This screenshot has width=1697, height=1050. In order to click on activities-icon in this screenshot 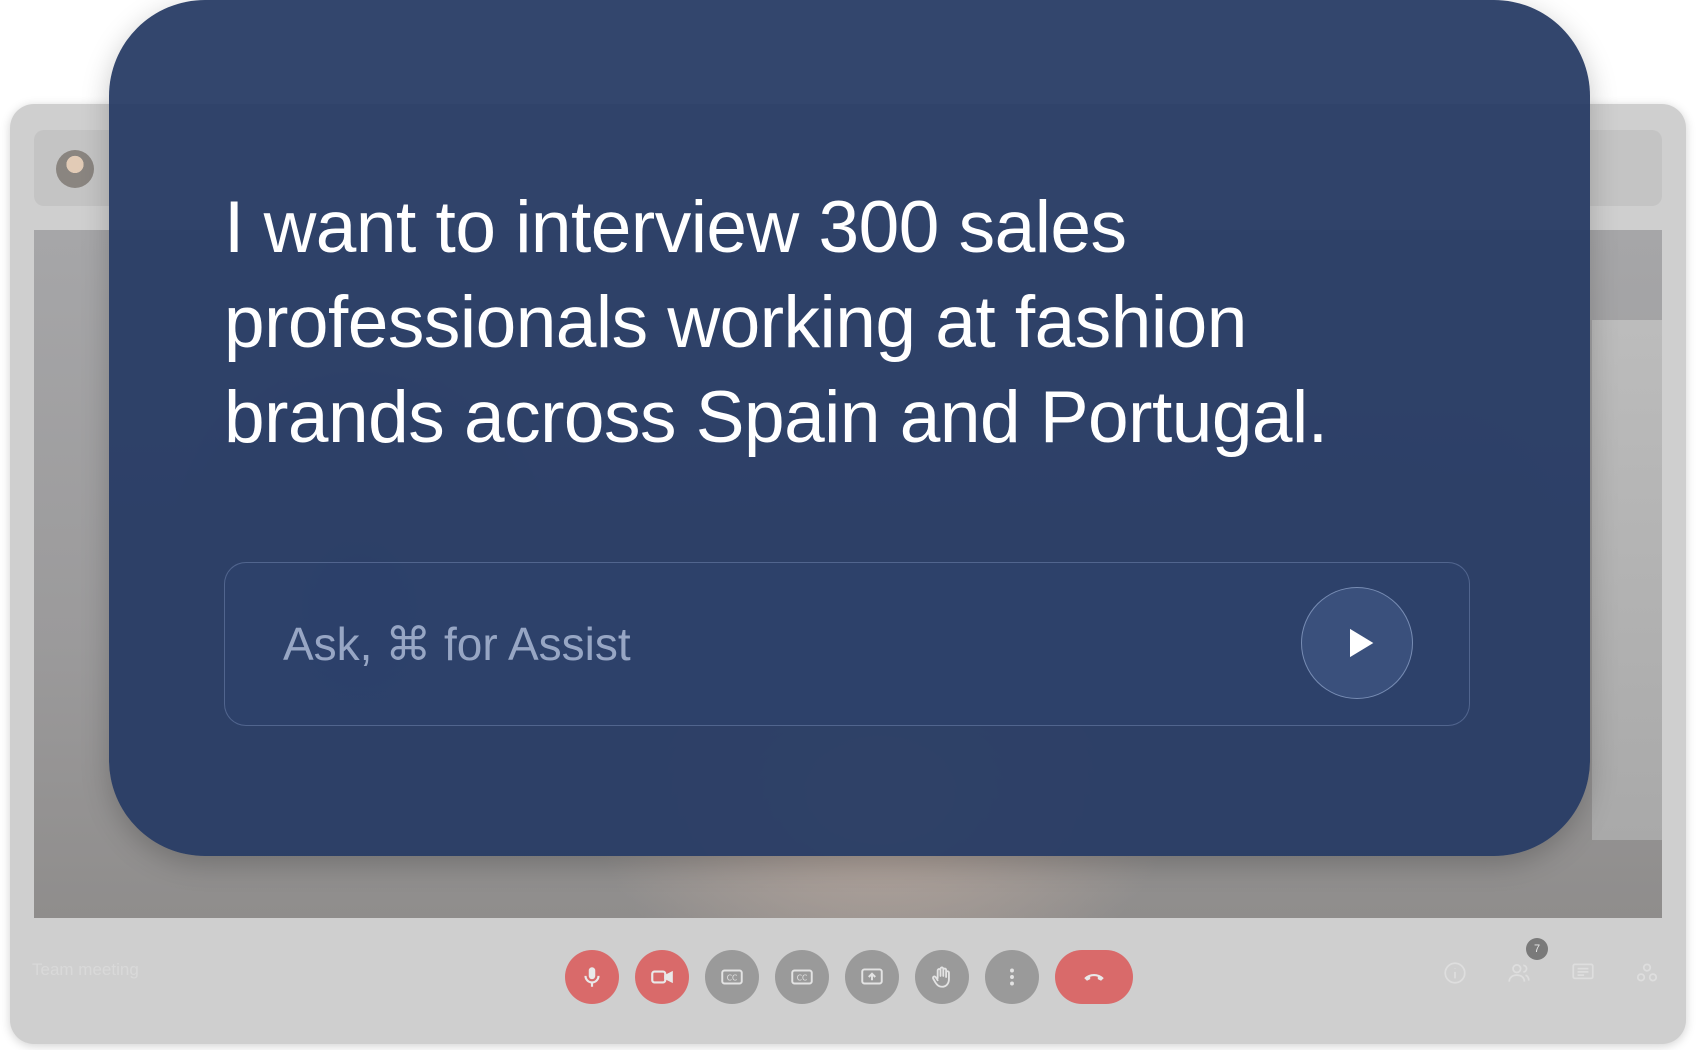, I will do `click(1647, 972)`.